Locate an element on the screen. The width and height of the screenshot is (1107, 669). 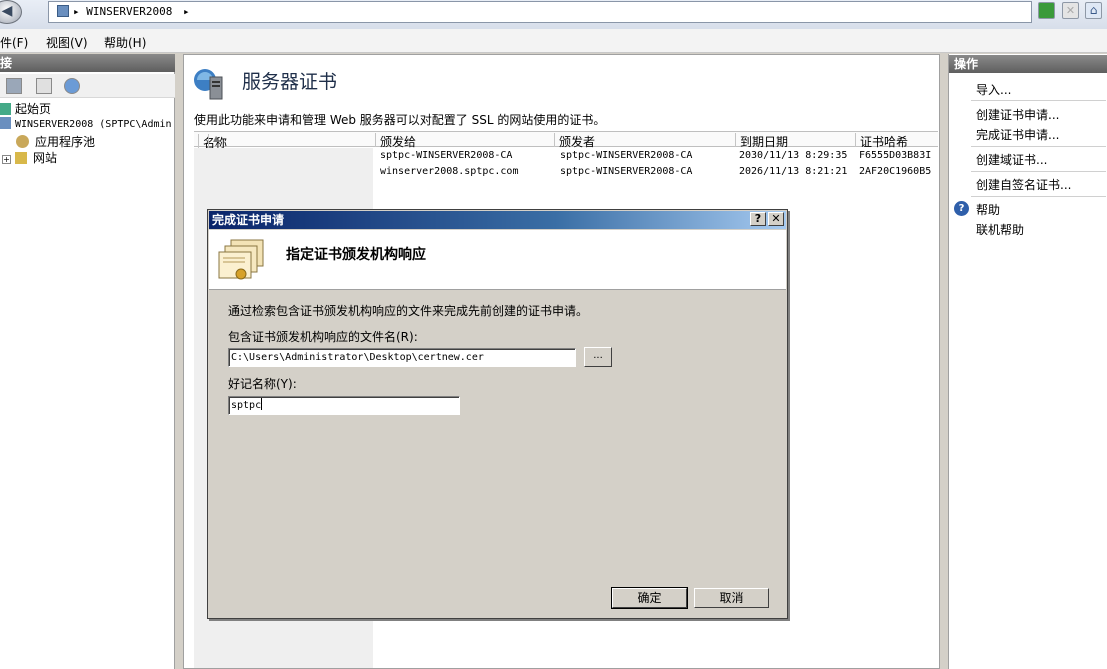
tree-item-sites: + 网站 is located at coordinates (29, 157).